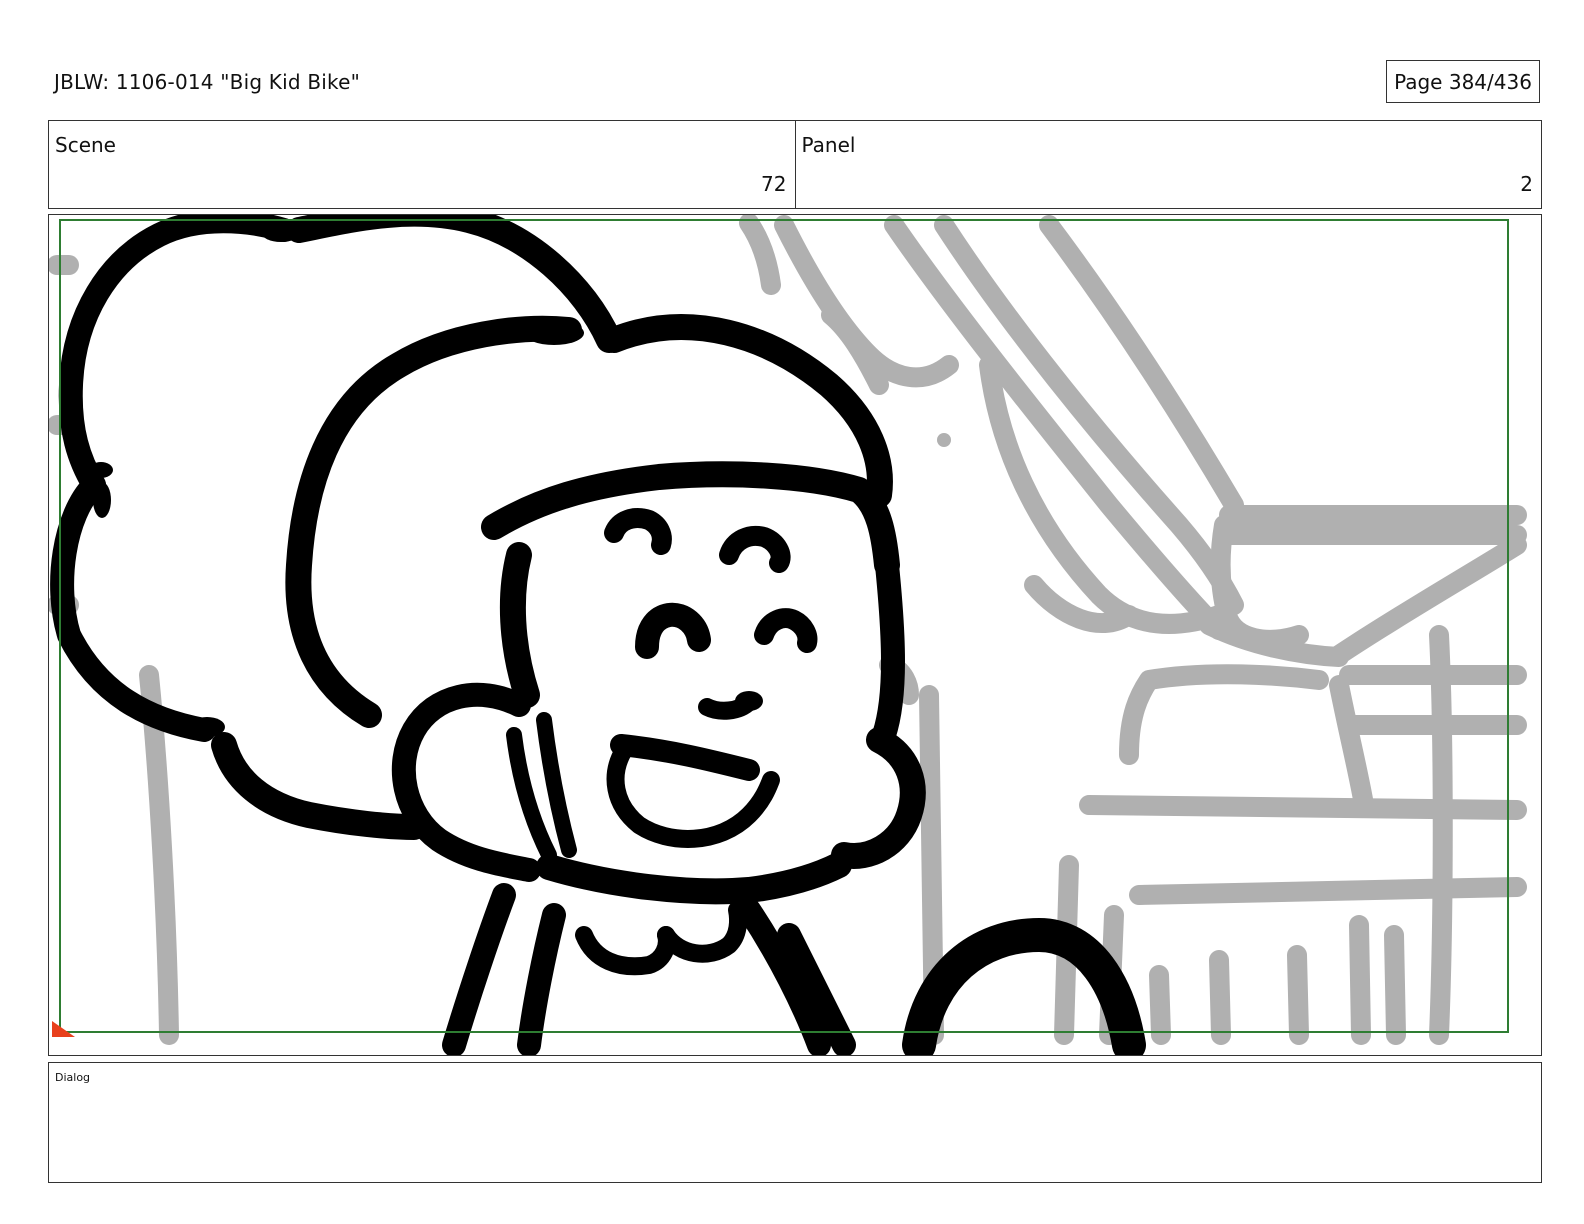 This screenshot has width=1584, height=1224. I want to click on scene-panel-info: Scene 72 Panel 2, so click(795, 164).